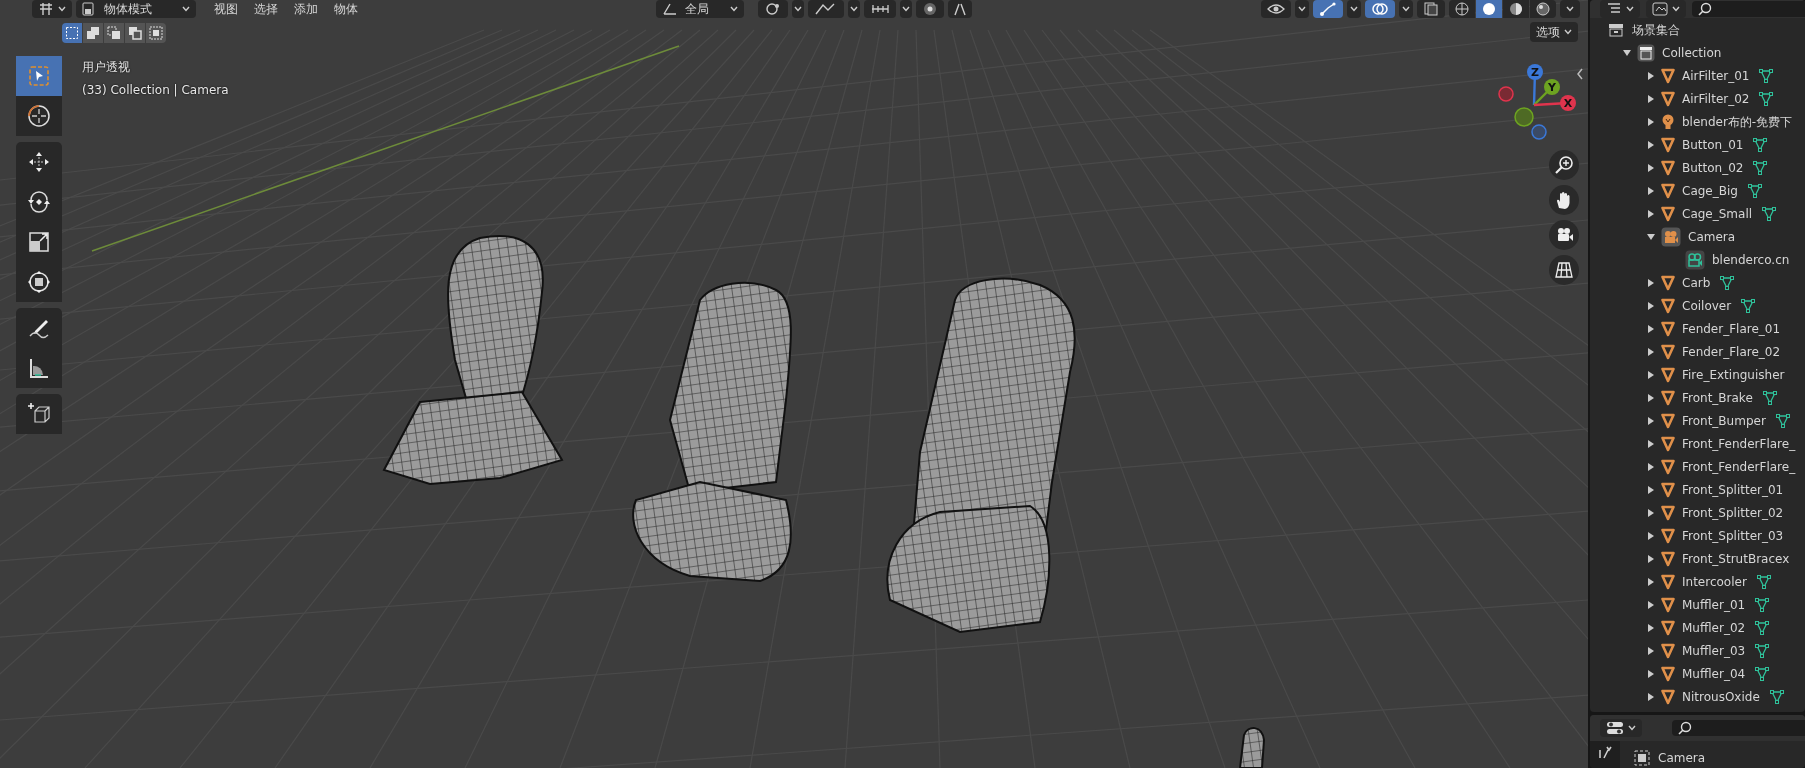 This screenshot has width=1805, height=768. I want to click on outliner-item-label: Fire_Extinguisher, so click(1733, 374).